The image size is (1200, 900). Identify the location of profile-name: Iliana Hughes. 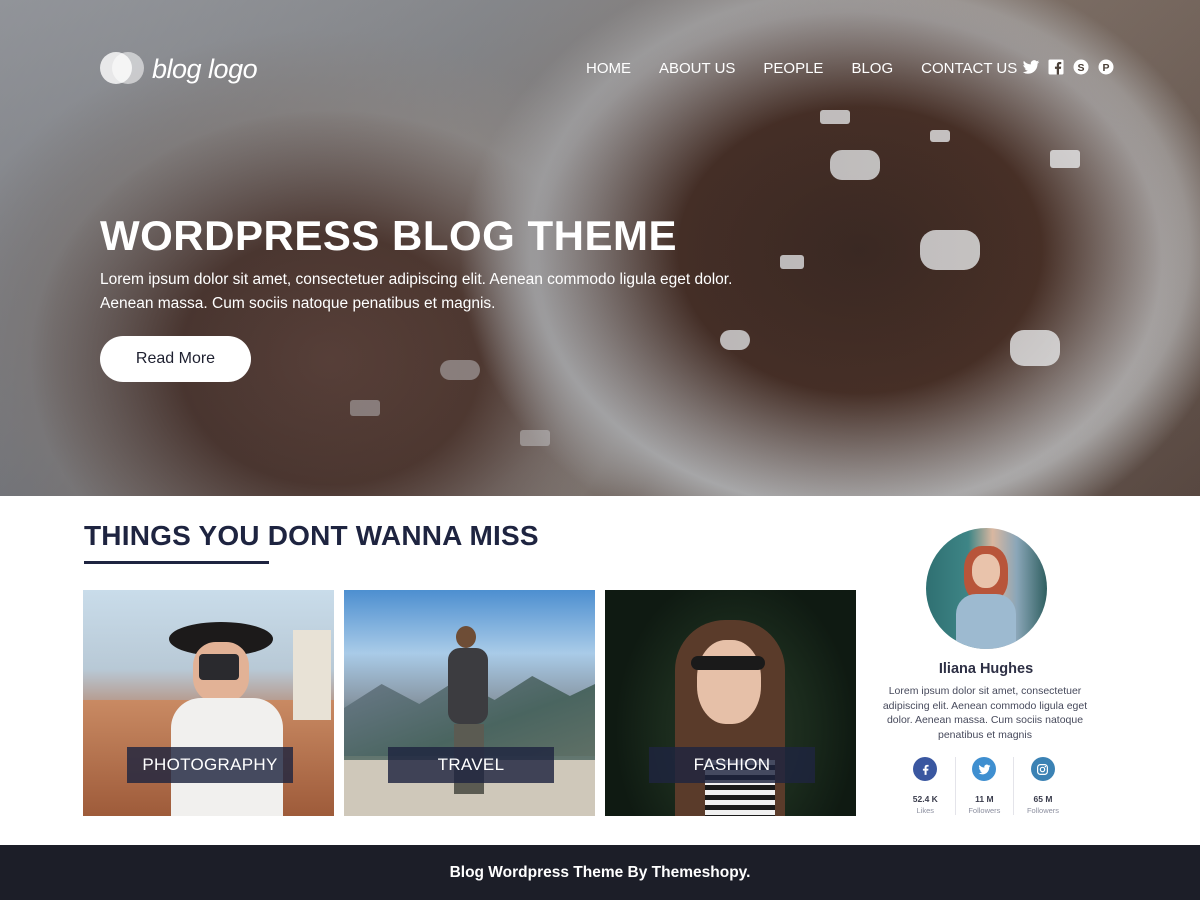
(986, 669).